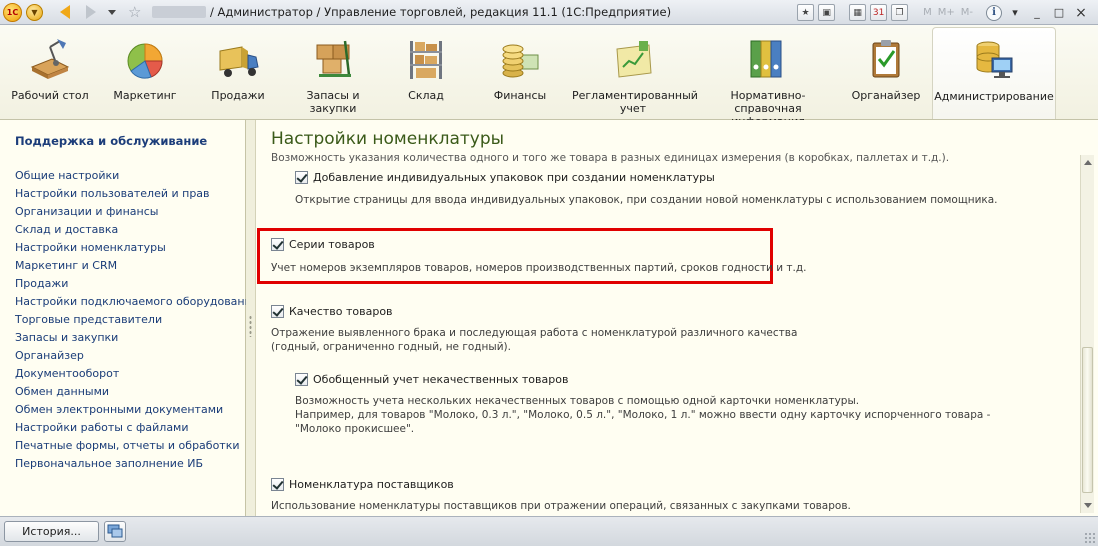  I want to click on memory-plus-button: M+, so click(946, 12).